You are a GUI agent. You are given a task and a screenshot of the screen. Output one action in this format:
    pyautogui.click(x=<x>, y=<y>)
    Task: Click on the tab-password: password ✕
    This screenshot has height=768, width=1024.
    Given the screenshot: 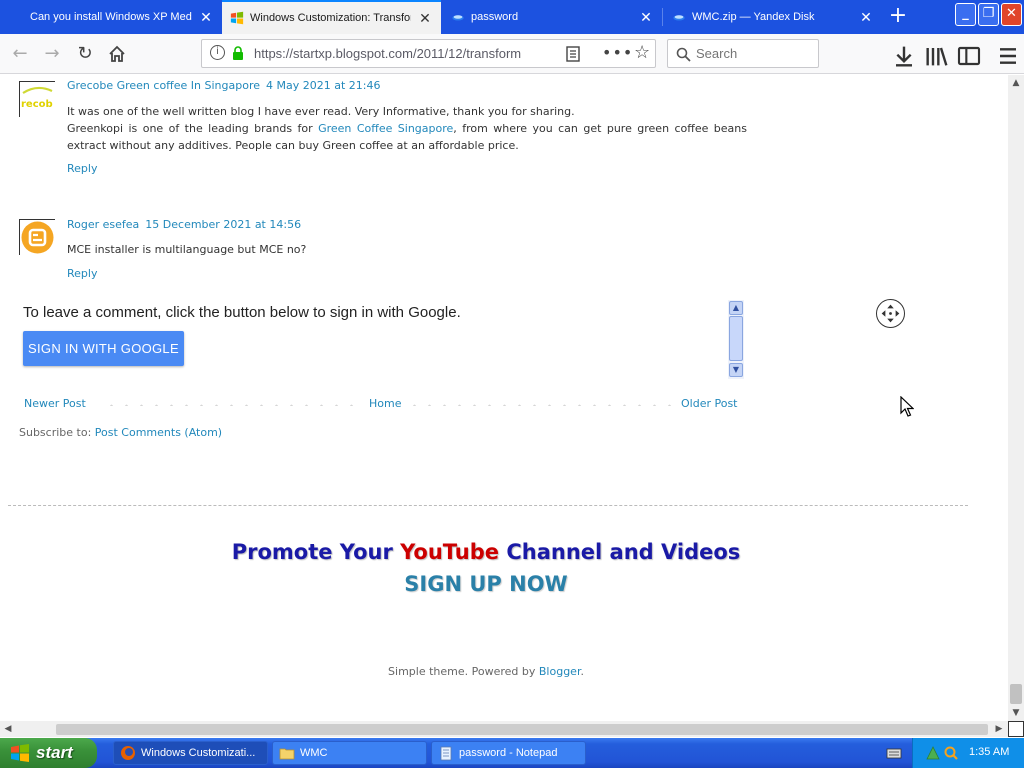 What is the action you would take?
    pyautogui.click(x=552, y=17)
    